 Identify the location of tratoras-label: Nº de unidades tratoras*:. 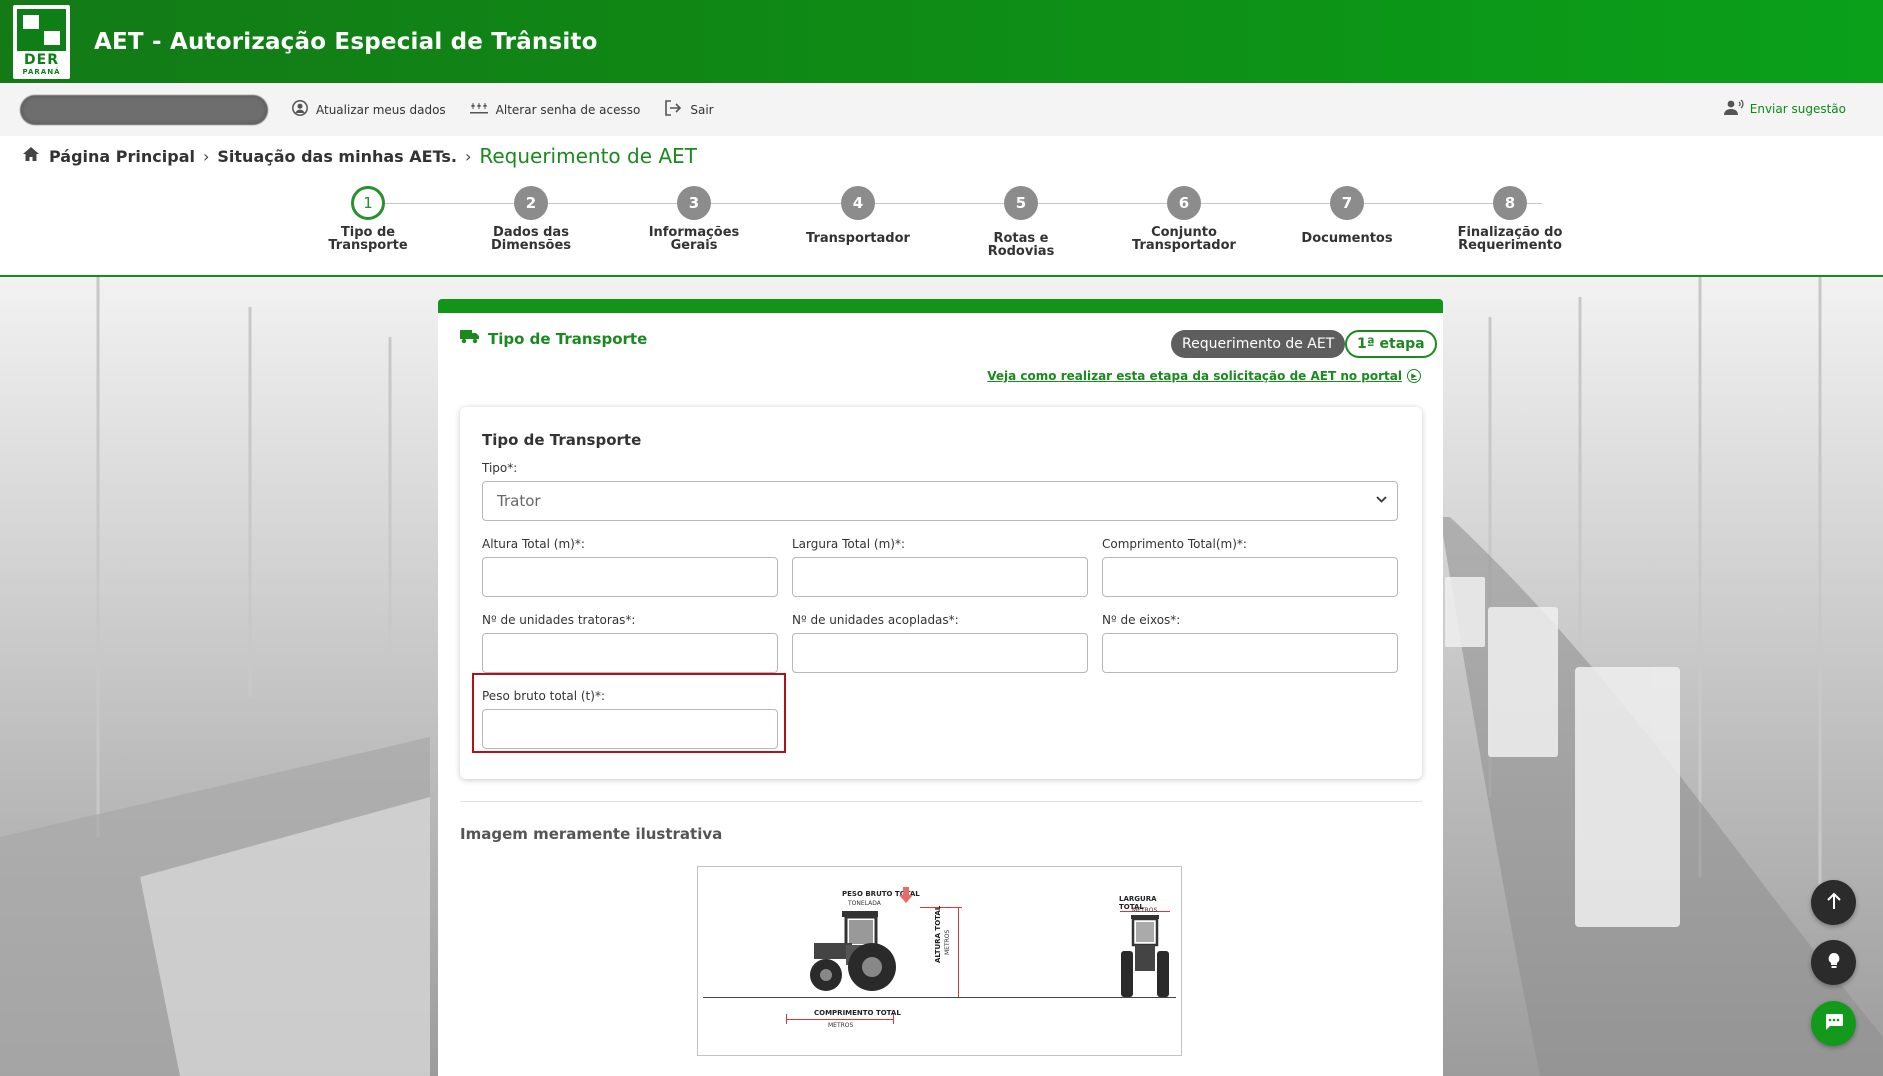
(559, 620).